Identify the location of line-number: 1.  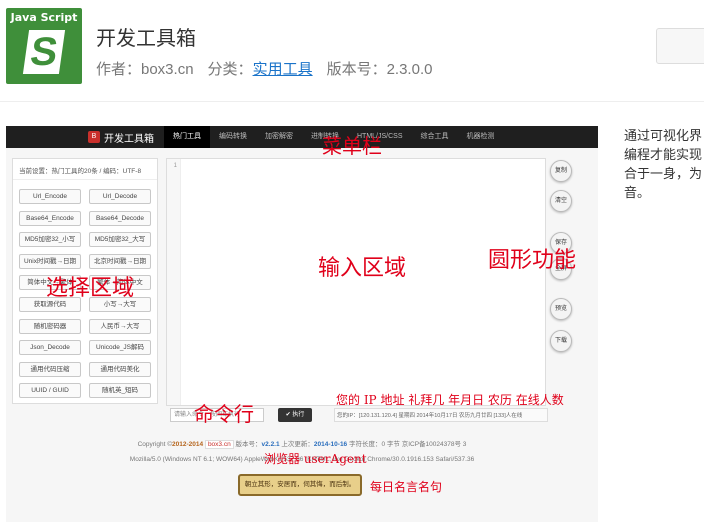
(175, 166).